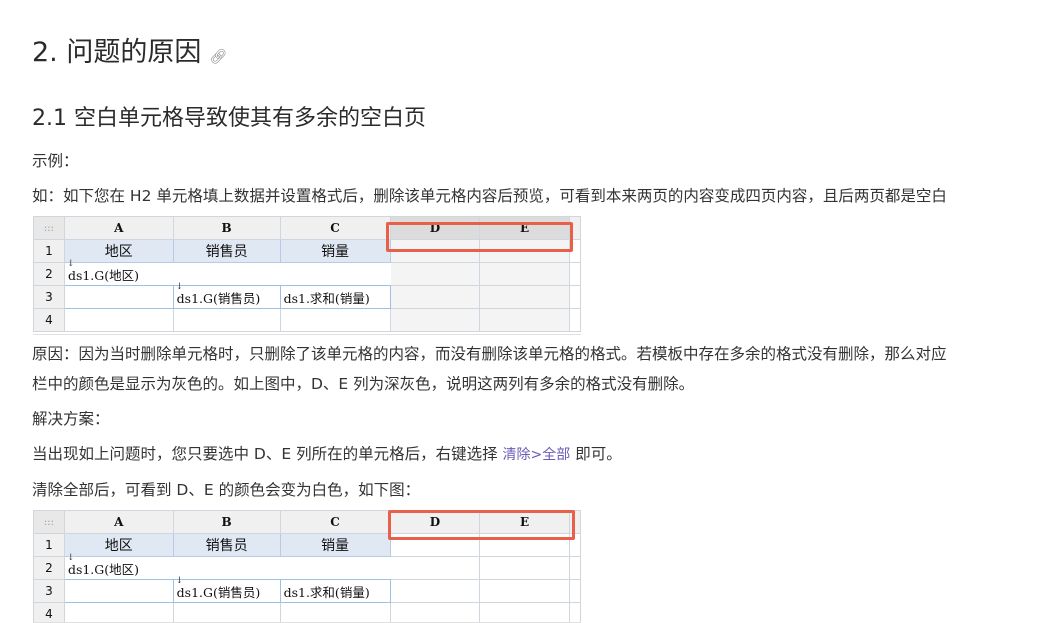 Image resolution: width=1055 pixels, height=623 pixels. What do you see at coordinates (598, 454) in the screenshot?
I see `solution-tail: 即可。` at bounding box center [598, 454].